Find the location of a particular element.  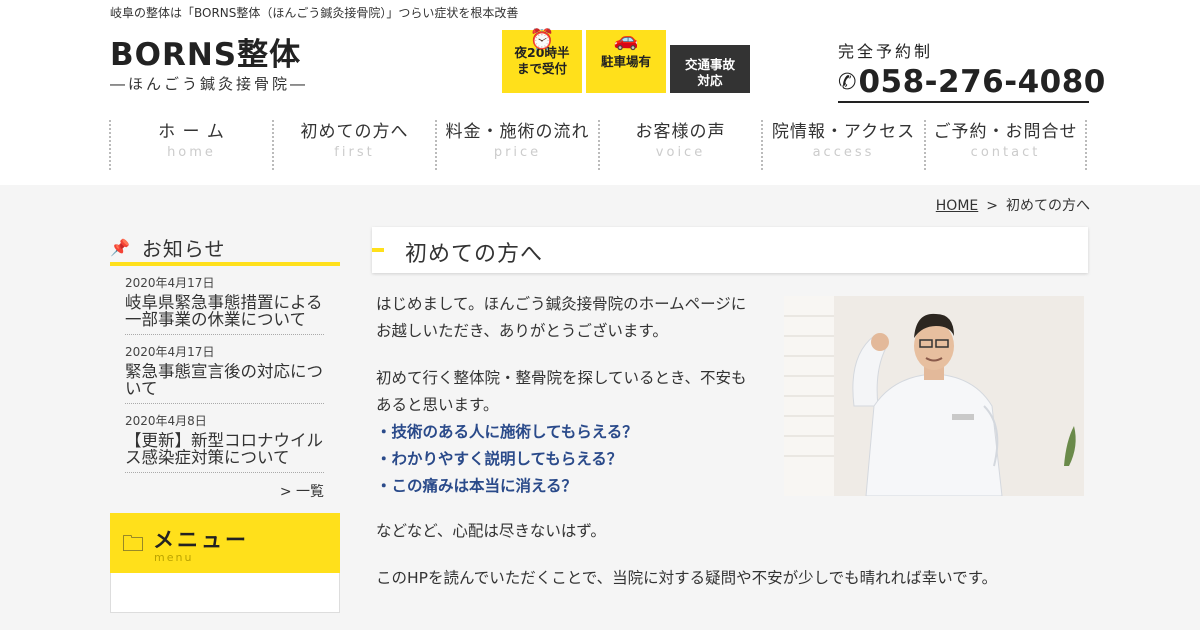

menu-heading-en: menu is located at coordinates (174, 557).